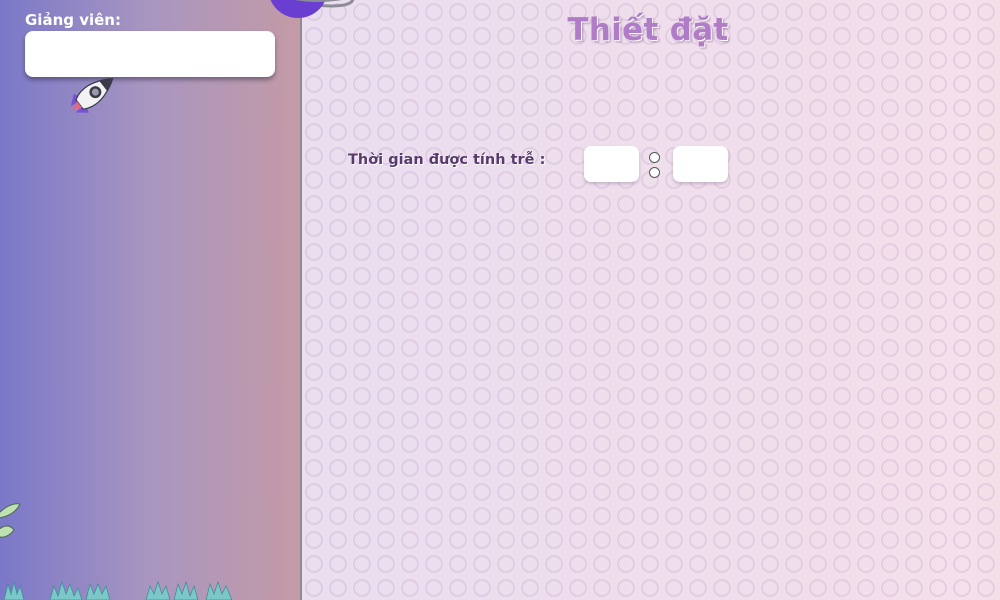 This screenshot has width=1000, height=600. Describe the element at coordinates (447, 160) in the screenshot. I see `late-time-label: Thời gian được tính trễ :` at that location.